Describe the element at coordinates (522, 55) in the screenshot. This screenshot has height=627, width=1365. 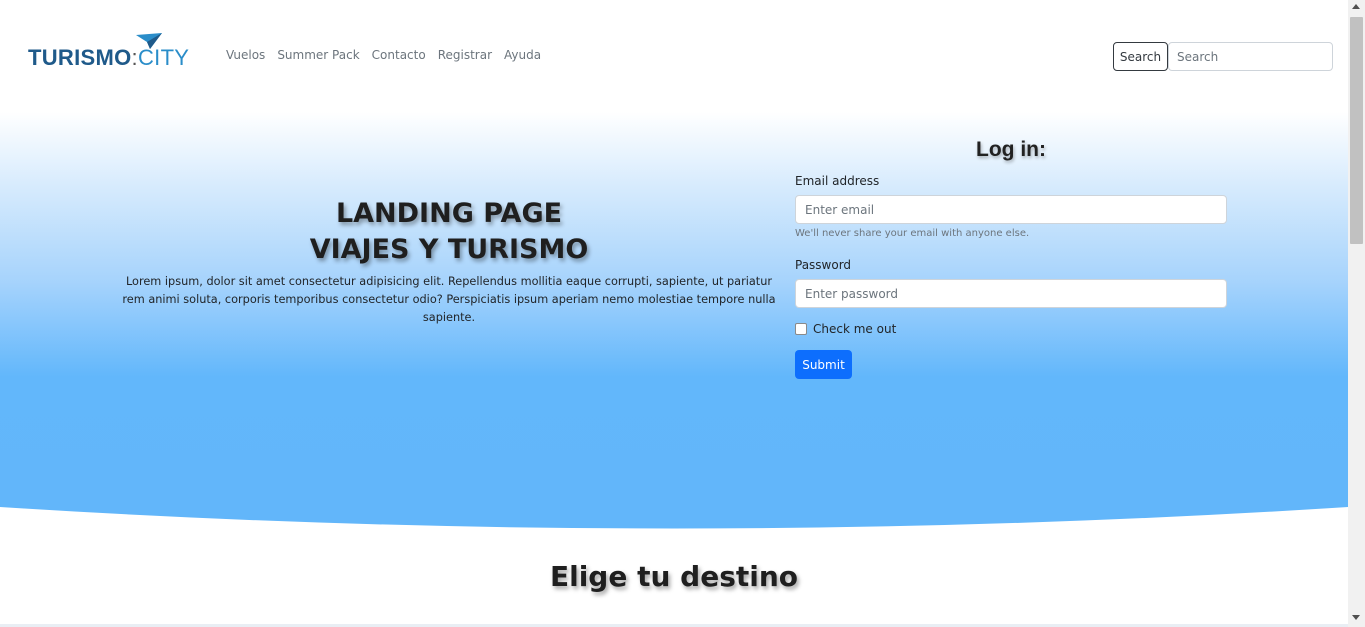
I see `nav-link-ayuda: Ayuda` at that location.